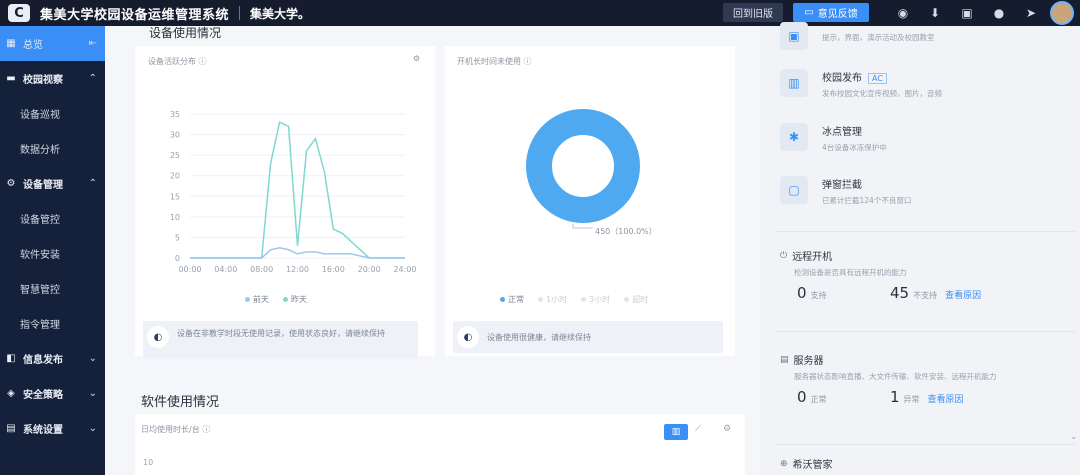 This screenshot has height=475, width=1080. What do you see at coordinates (794, 190) in the screenshot?
I see `window-icon: ▢` at bounding box center [794, 190].